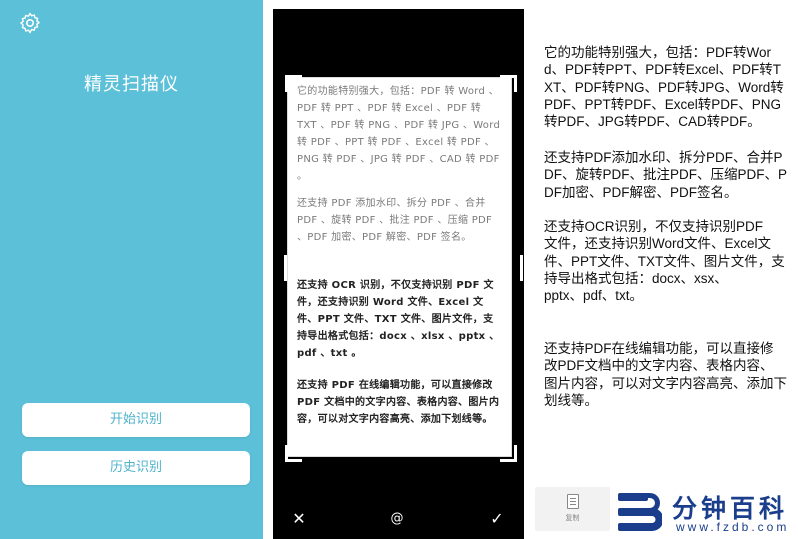 This screenshot has width=798, height=539. I want to click on crop-handle-bottom-right, so click(508, 453).